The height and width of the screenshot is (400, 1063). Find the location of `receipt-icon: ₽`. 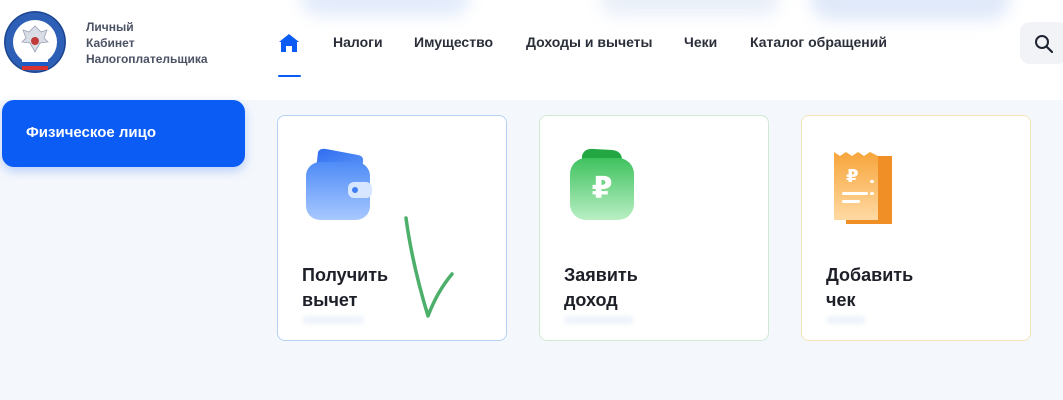

receipt-icon: ₽ is located at coordinates (863, 188).